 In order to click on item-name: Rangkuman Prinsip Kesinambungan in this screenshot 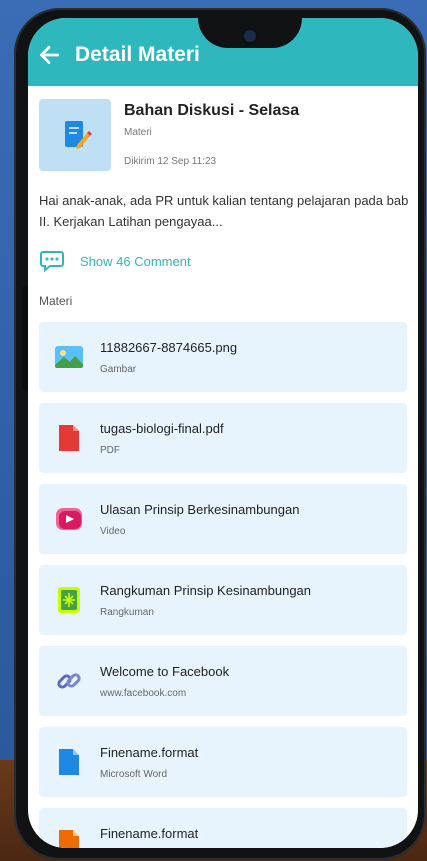, I will do `click(206, 590)`.